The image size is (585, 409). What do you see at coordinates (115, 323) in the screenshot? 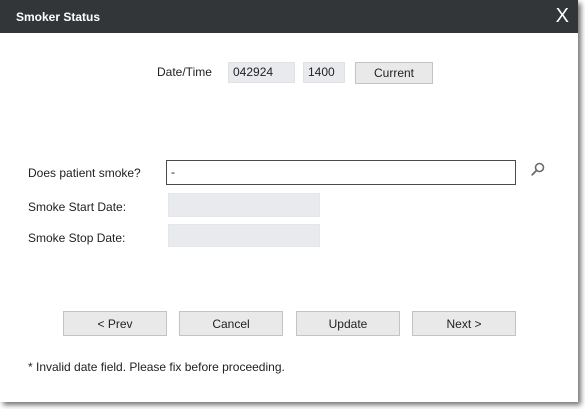
I see `prev-button: < Prev` at bounding box center [115, 323].